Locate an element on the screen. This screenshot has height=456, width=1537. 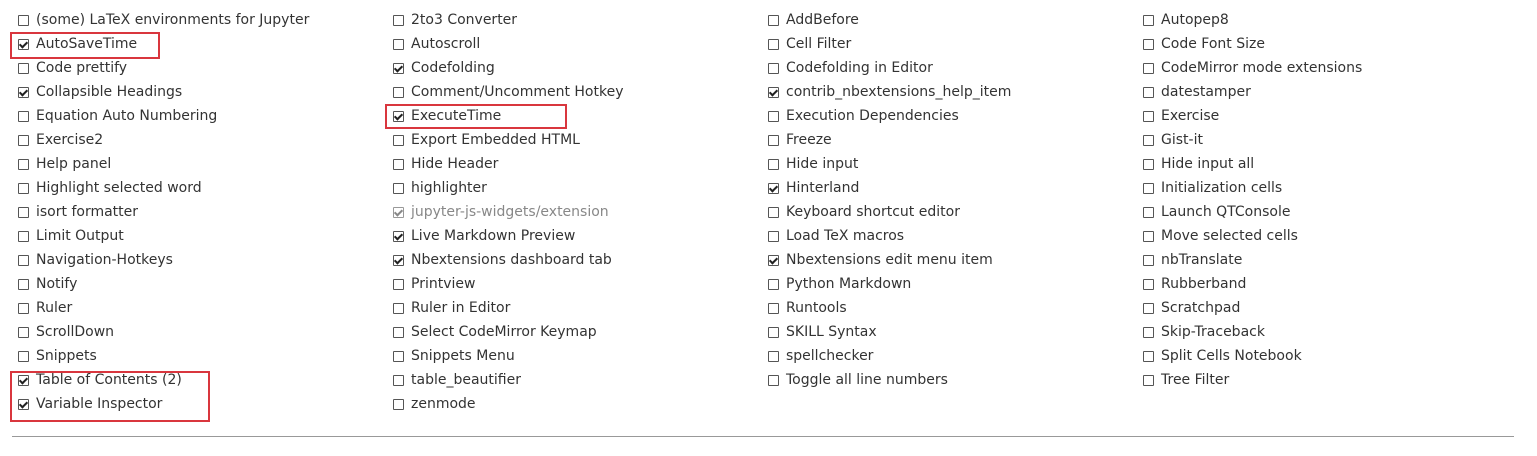
extension-item-hide-input-all: Hide input all is located at coordinates (1323, 164).